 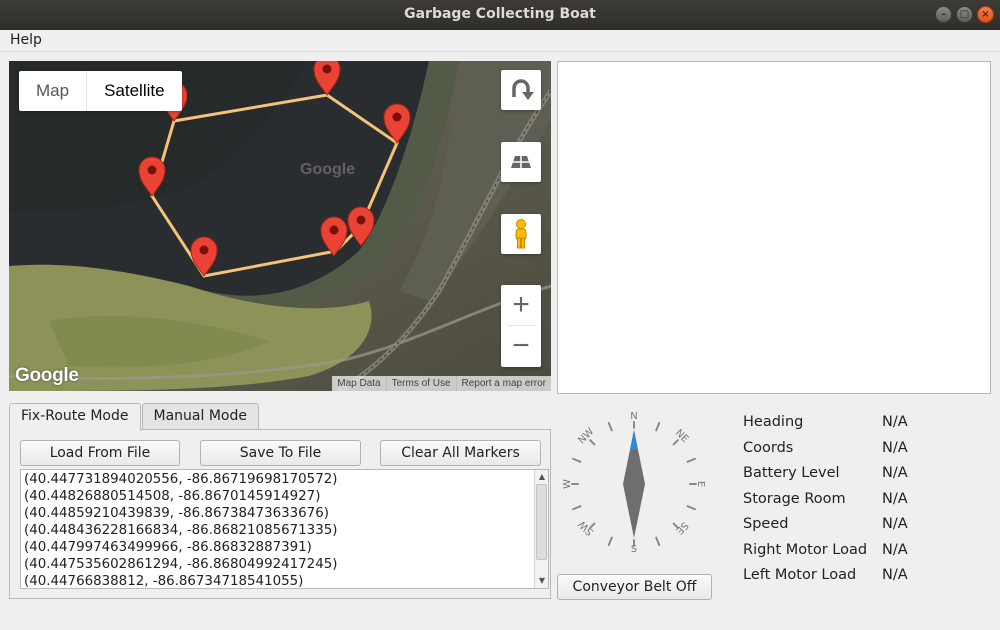 What do you see at coordinates (284, 547) in the screenshot?
I see `list-item: (40.447997463499966, -86.86832887391)` at bounding box center [284, 547].